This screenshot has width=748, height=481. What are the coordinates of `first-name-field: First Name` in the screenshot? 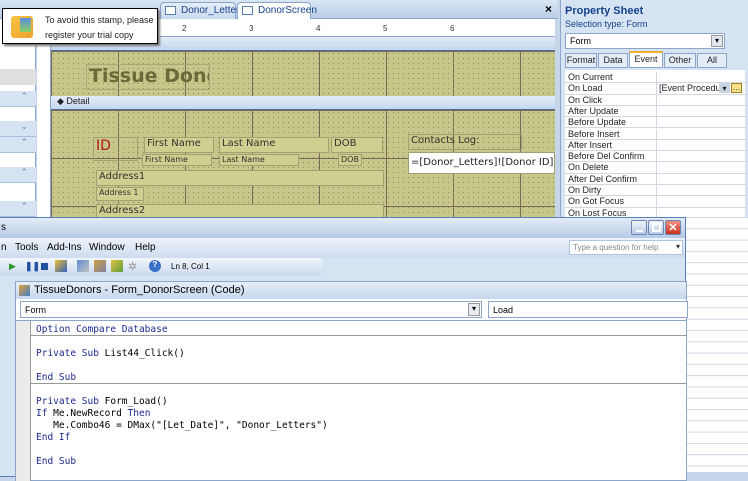 It's located at (177, 160).